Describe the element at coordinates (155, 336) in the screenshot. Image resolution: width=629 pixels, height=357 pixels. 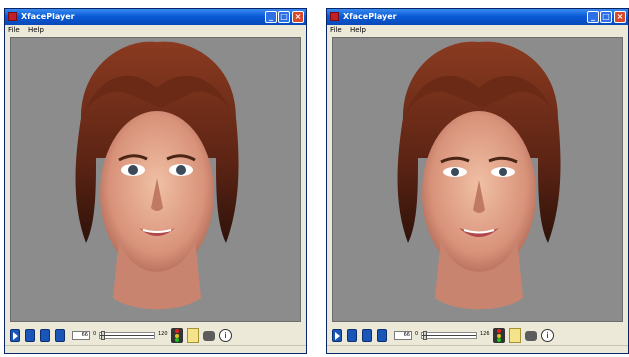
I see `player-controls: 66 0 120 i` at that location.